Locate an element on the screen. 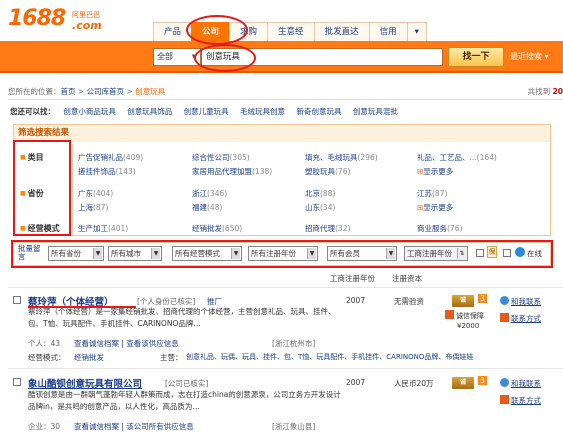 Image resolution: width=563 pixels, height=435 pixels. breadcrumb-lib: 公司库首页 is located at coordinates (106, 91).